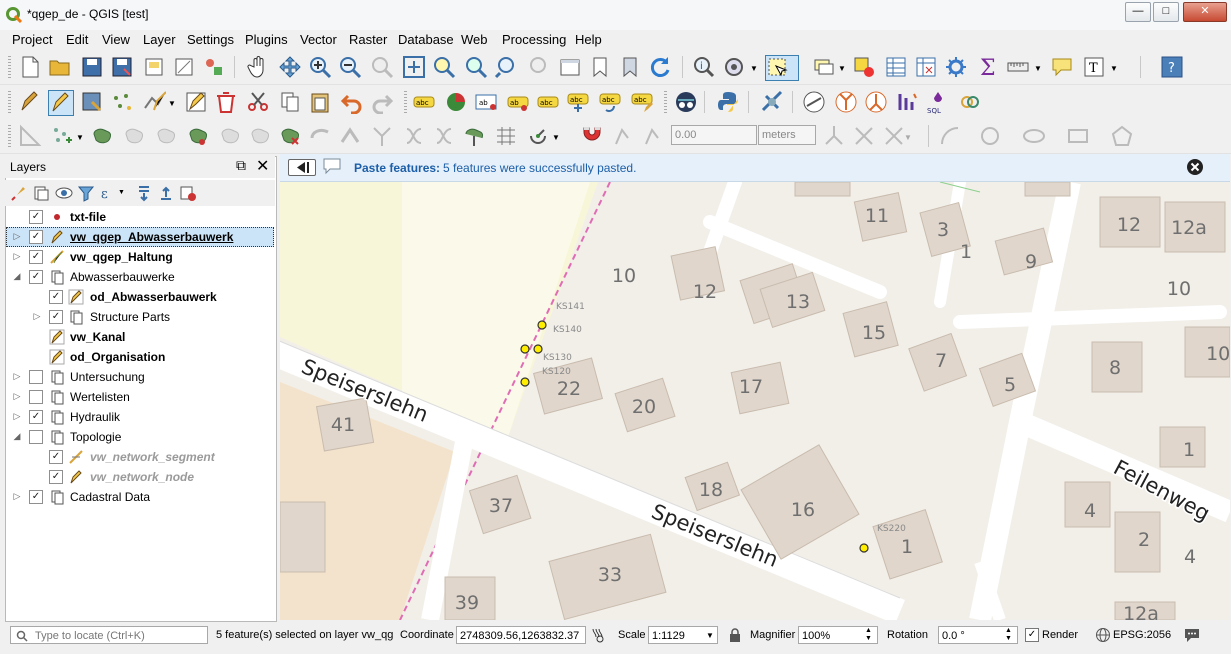 This screenshot has height=654, width=1231. Describe the element at coordinates (1195, 167) in the screenshot. I see `close-message-icon` at that location.